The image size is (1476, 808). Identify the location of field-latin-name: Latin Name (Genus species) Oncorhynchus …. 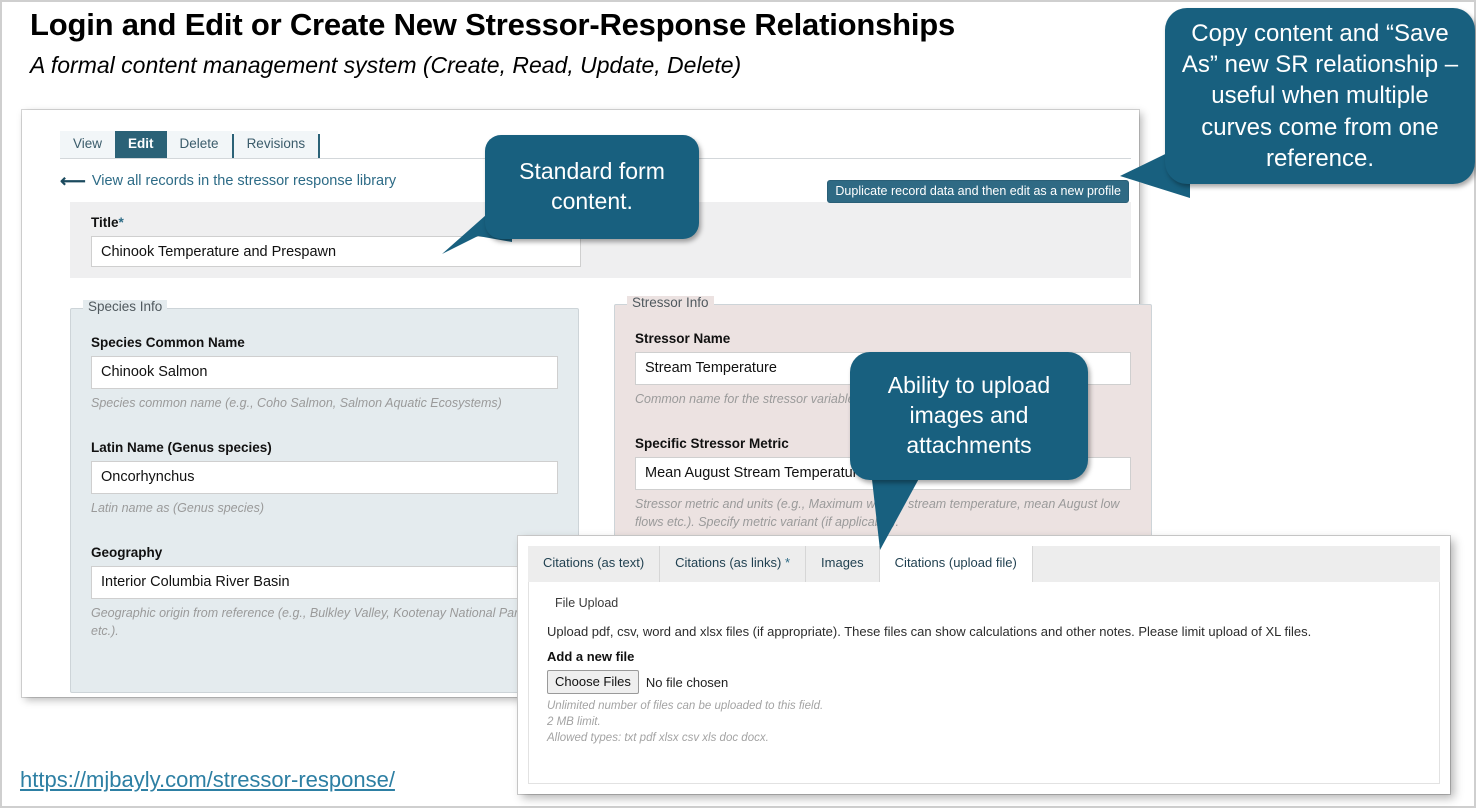
(324, 478).